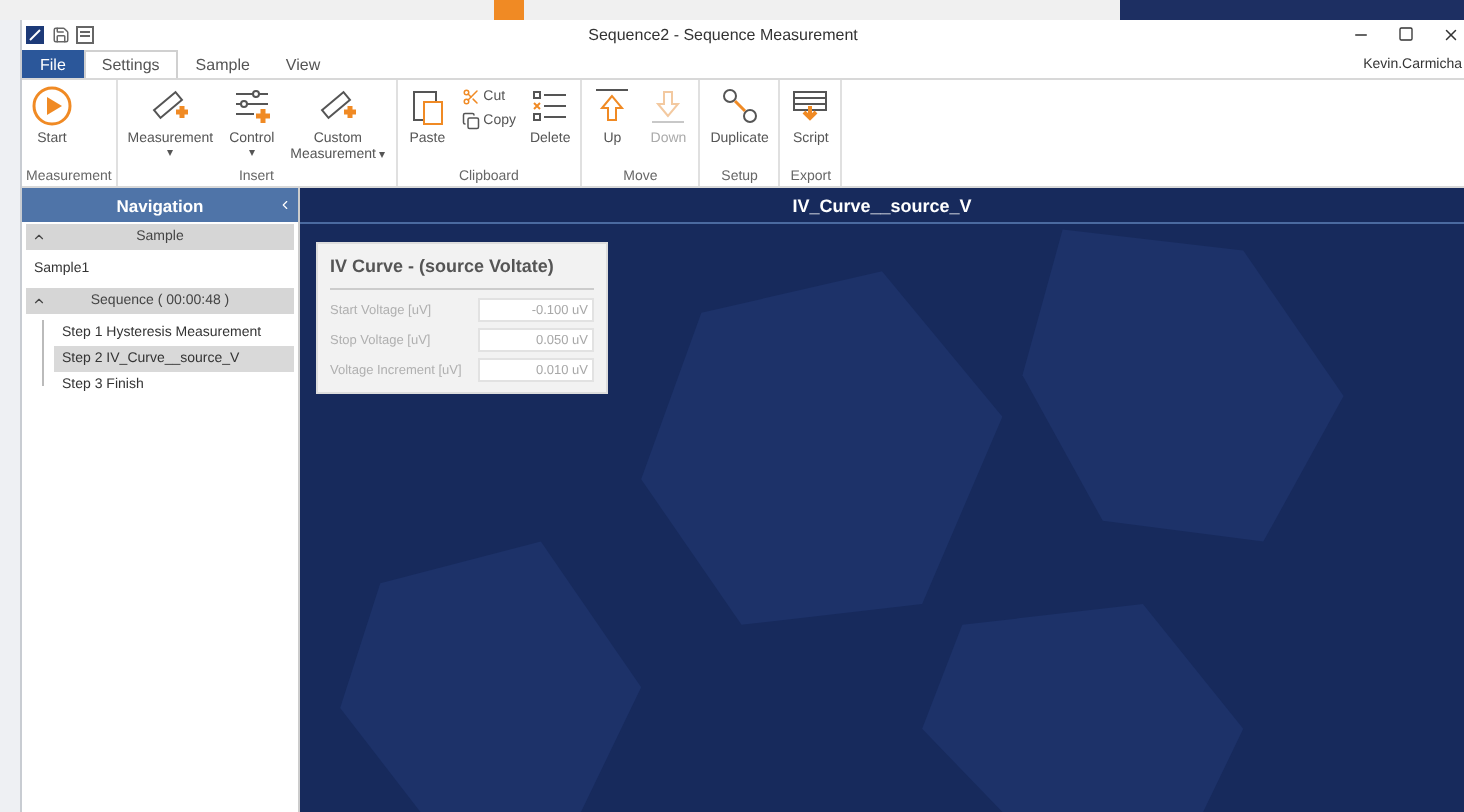  What do you see at coordinates (462, 271) in the screenshot?
I see `card-title: IV Curve - (source Voltate)` at bounding box center [462, 271].